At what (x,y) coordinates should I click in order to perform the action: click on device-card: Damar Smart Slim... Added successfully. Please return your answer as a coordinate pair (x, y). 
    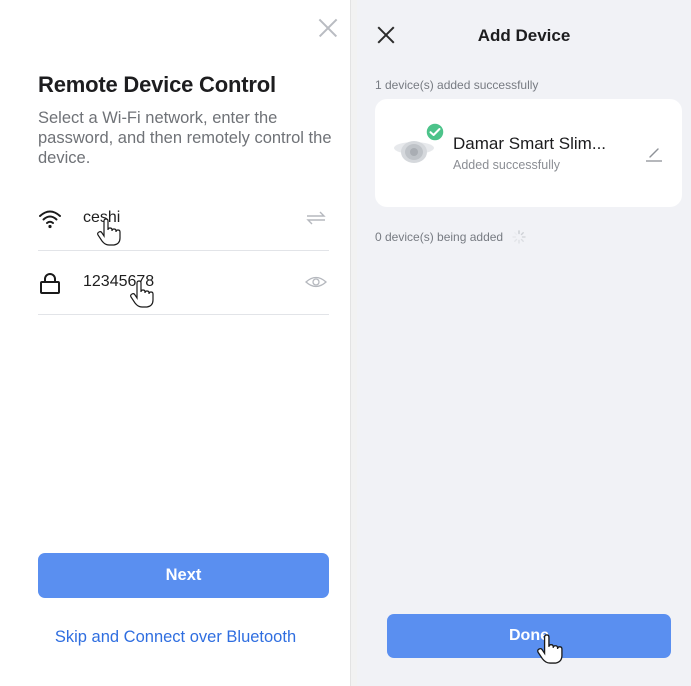
    Looking at the image, I should click on (528, 153).